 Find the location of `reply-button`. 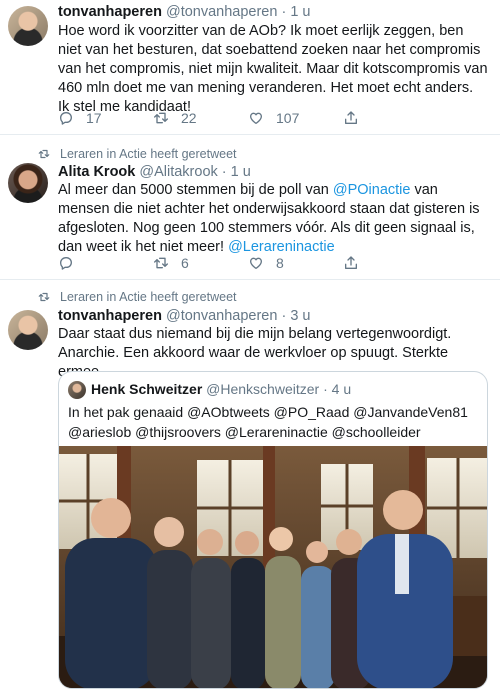

reply-button is located at coordinates (105, 263).